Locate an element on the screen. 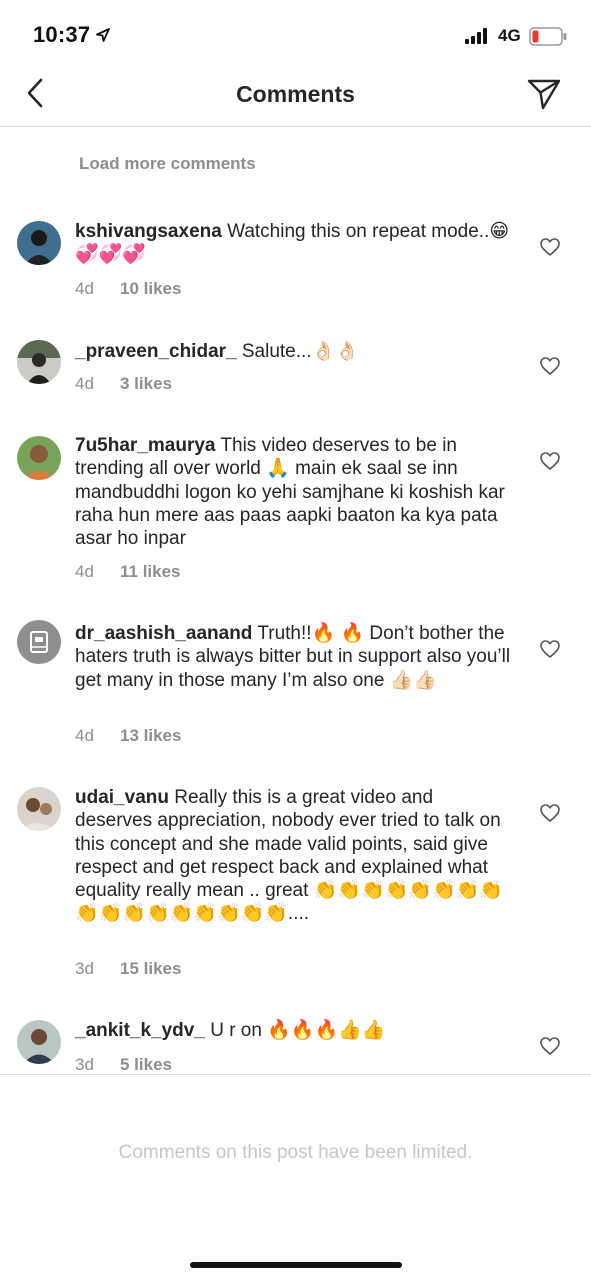 The width and height of the screenshot is (591, 1280). battery-icon is located at coordinates (549, 39).